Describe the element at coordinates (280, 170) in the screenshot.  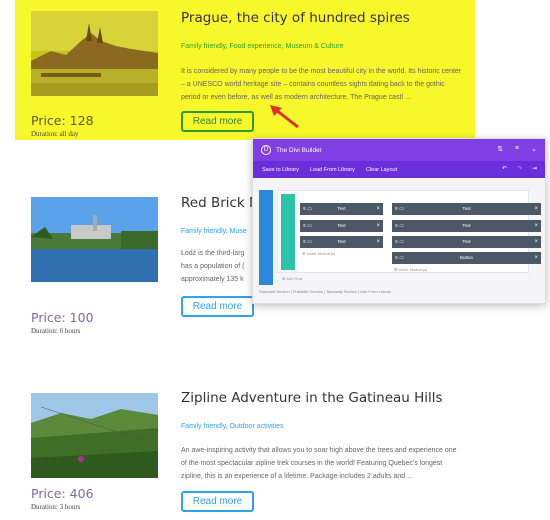
I see `save-to-library-button: Save to Library` at that location.